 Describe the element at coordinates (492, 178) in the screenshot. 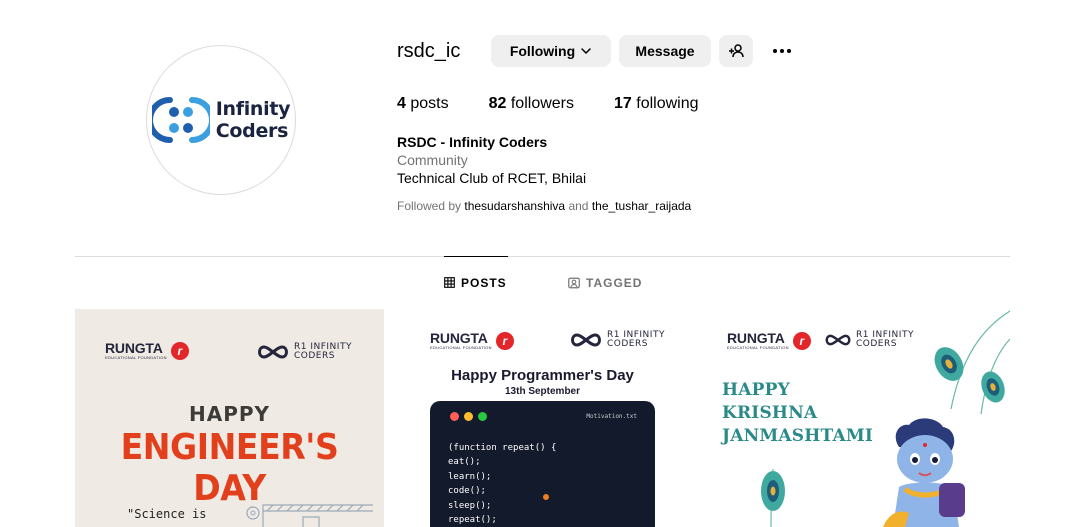

I see `profile-bio: Technical Club of RCET, Bhilai` at that location.